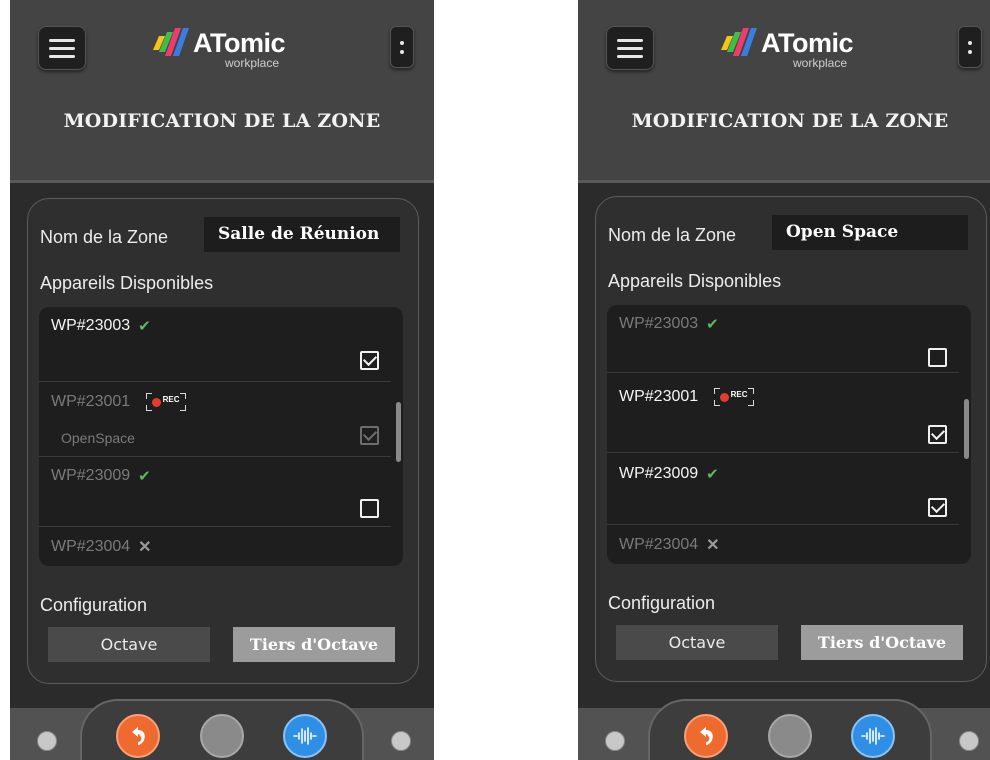 The height and width of the screenshot is (760, 990). What do you see at coordinates (870, 232) in the screenshot?
I see `zone-name-field: Open Space` at bounding box center [870, 232].